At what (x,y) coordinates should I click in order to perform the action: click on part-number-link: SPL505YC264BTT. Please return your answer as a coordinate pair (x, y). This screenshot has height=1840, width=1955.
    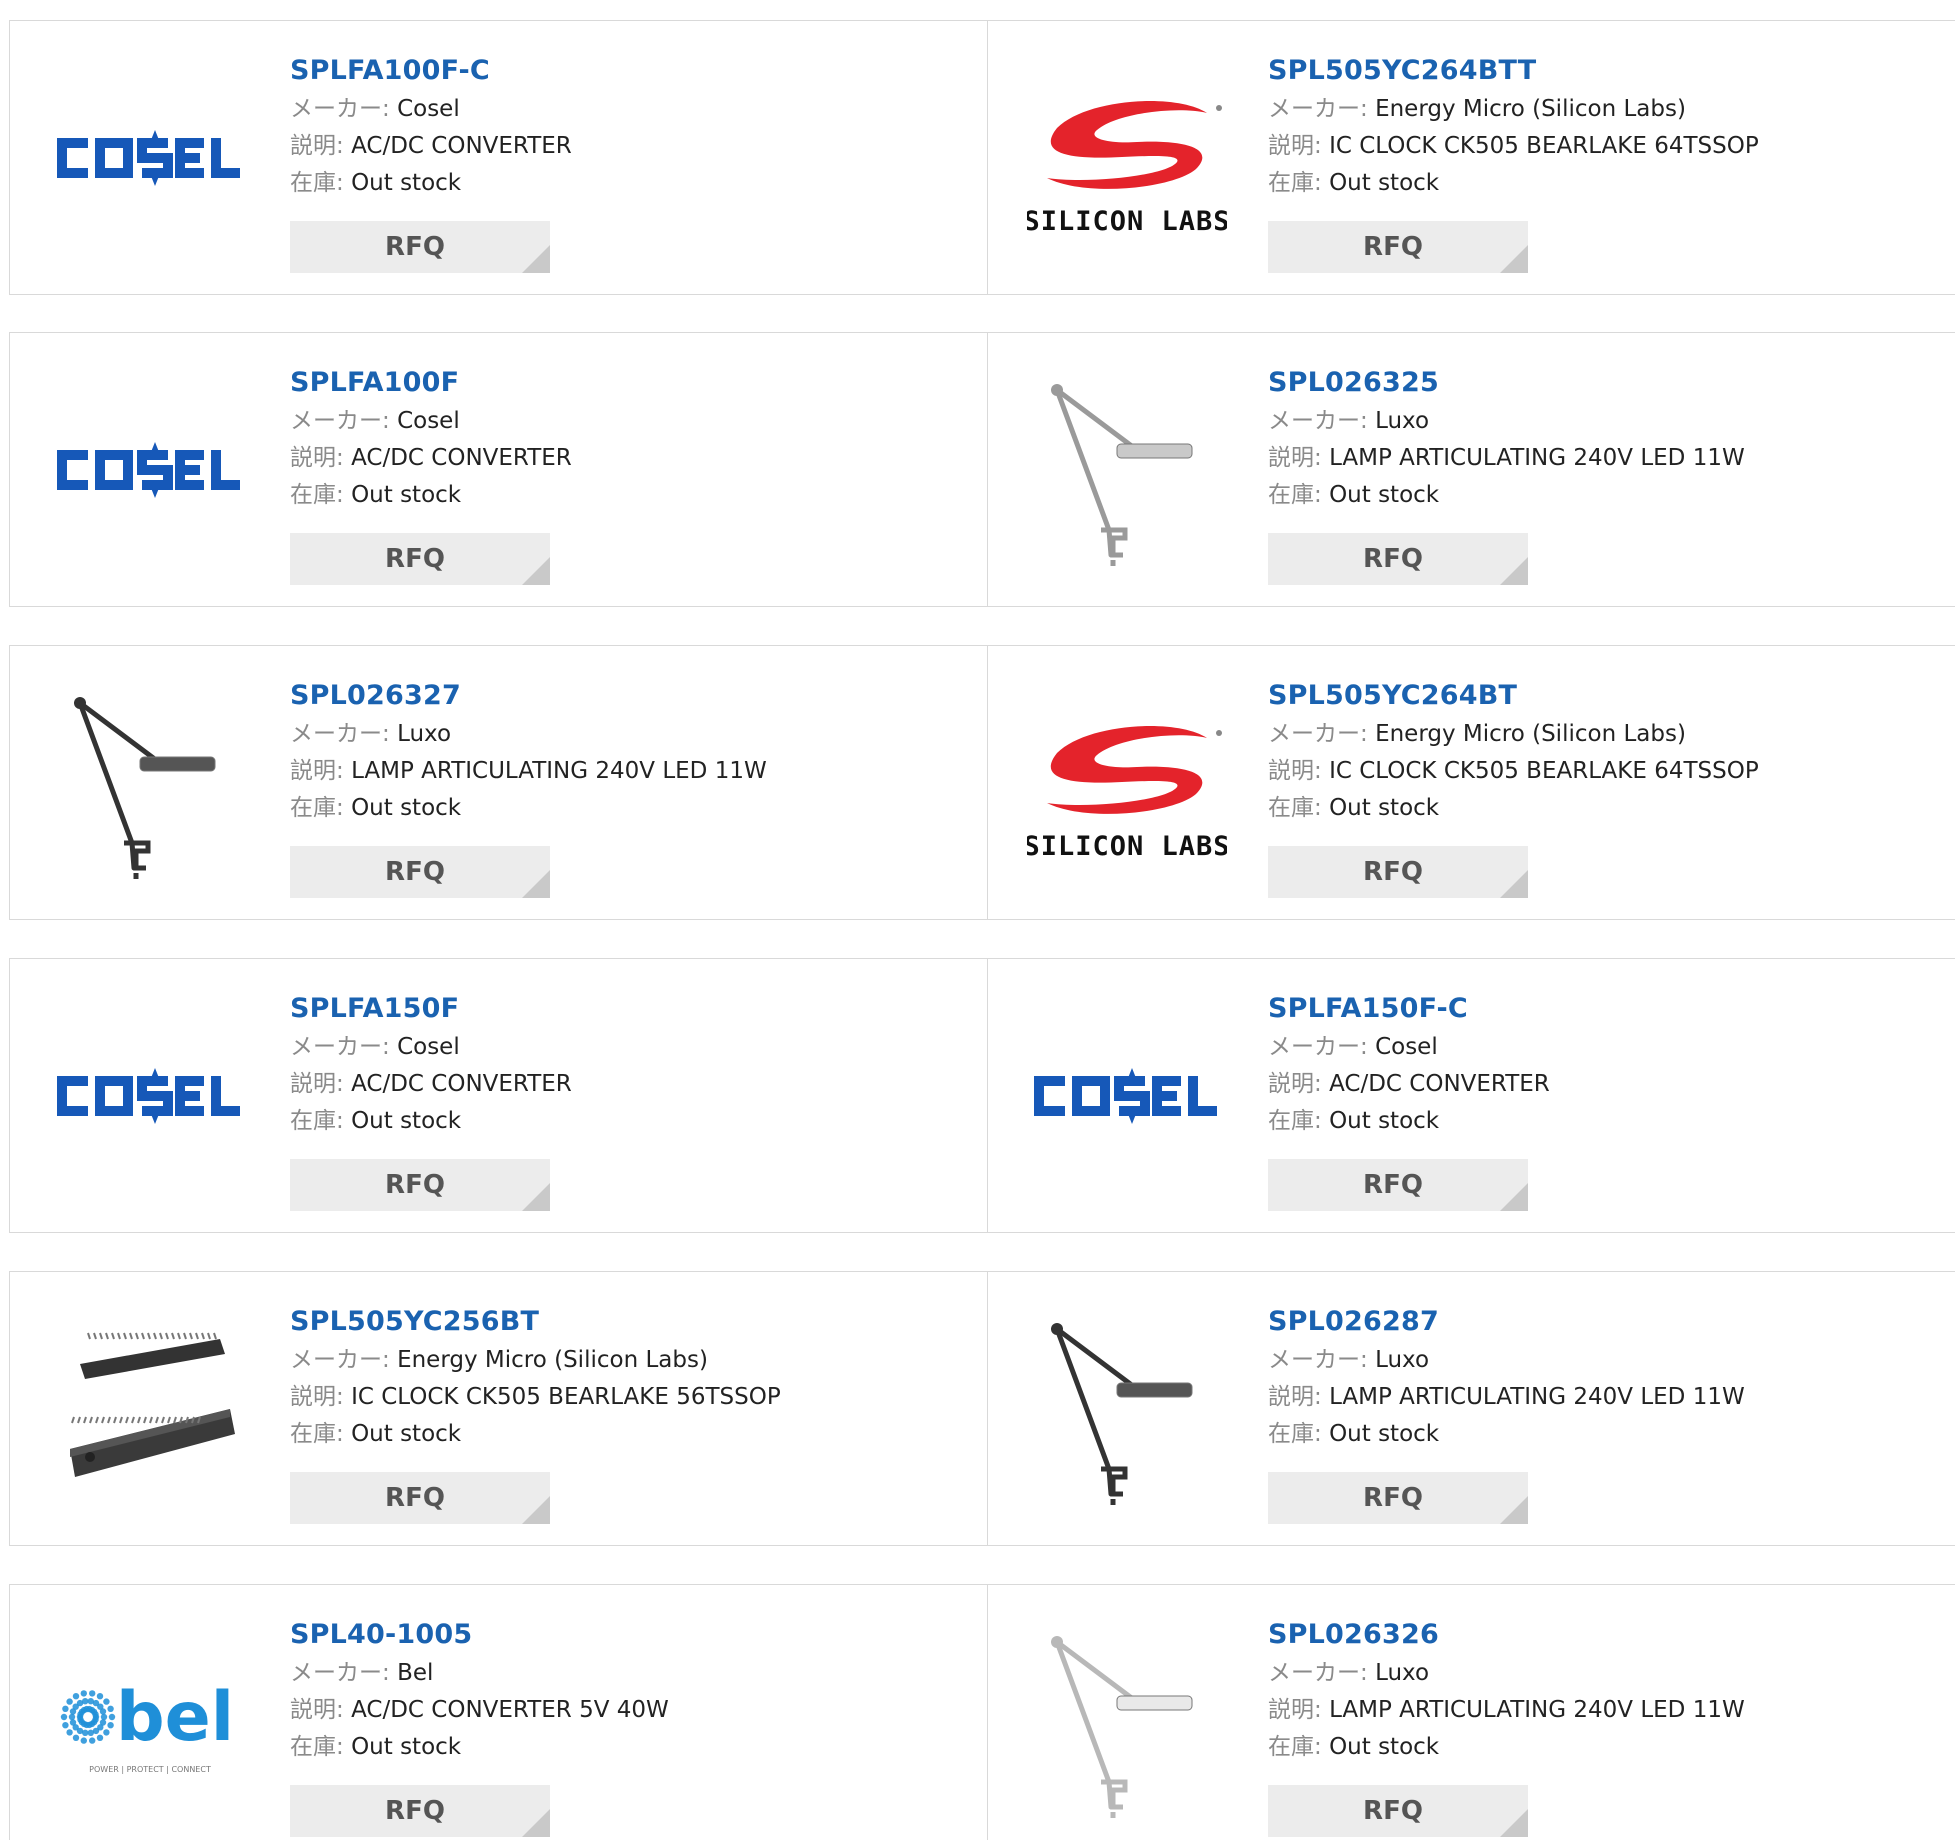
    Looking at the image, I should click on (1598, 71).